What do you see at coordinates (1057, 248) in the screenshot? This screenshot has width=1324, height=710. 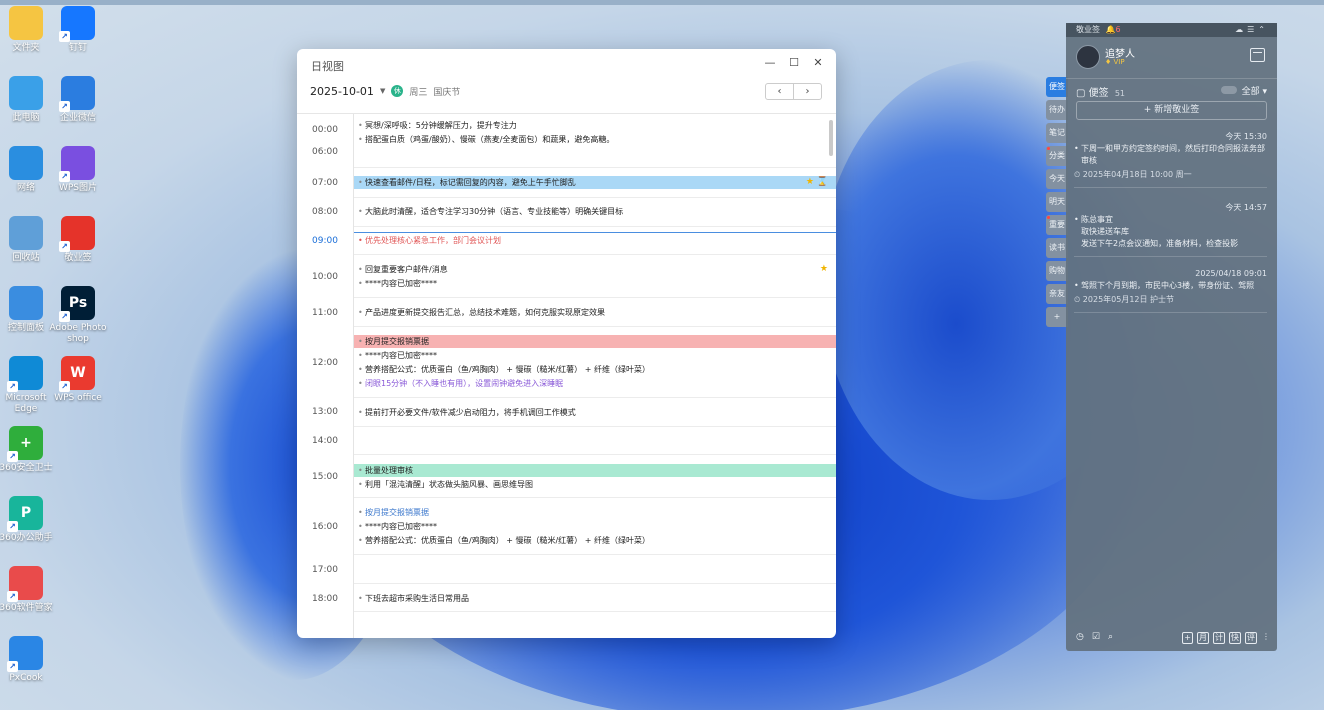 I see `sidebar-tab: 读书` at bounding box center [1057, 248].